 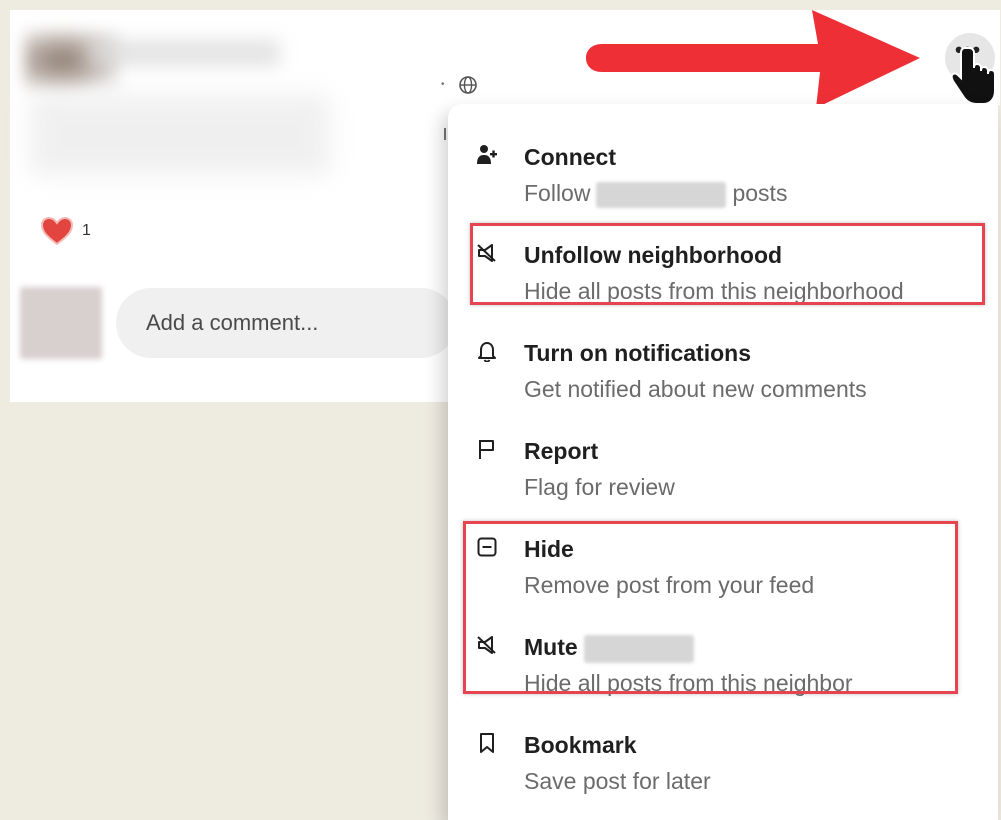 What do you see at coordinates (185, 53) in the screenshot?
I see `blurred-author-name` at bounding box center [185, 53].